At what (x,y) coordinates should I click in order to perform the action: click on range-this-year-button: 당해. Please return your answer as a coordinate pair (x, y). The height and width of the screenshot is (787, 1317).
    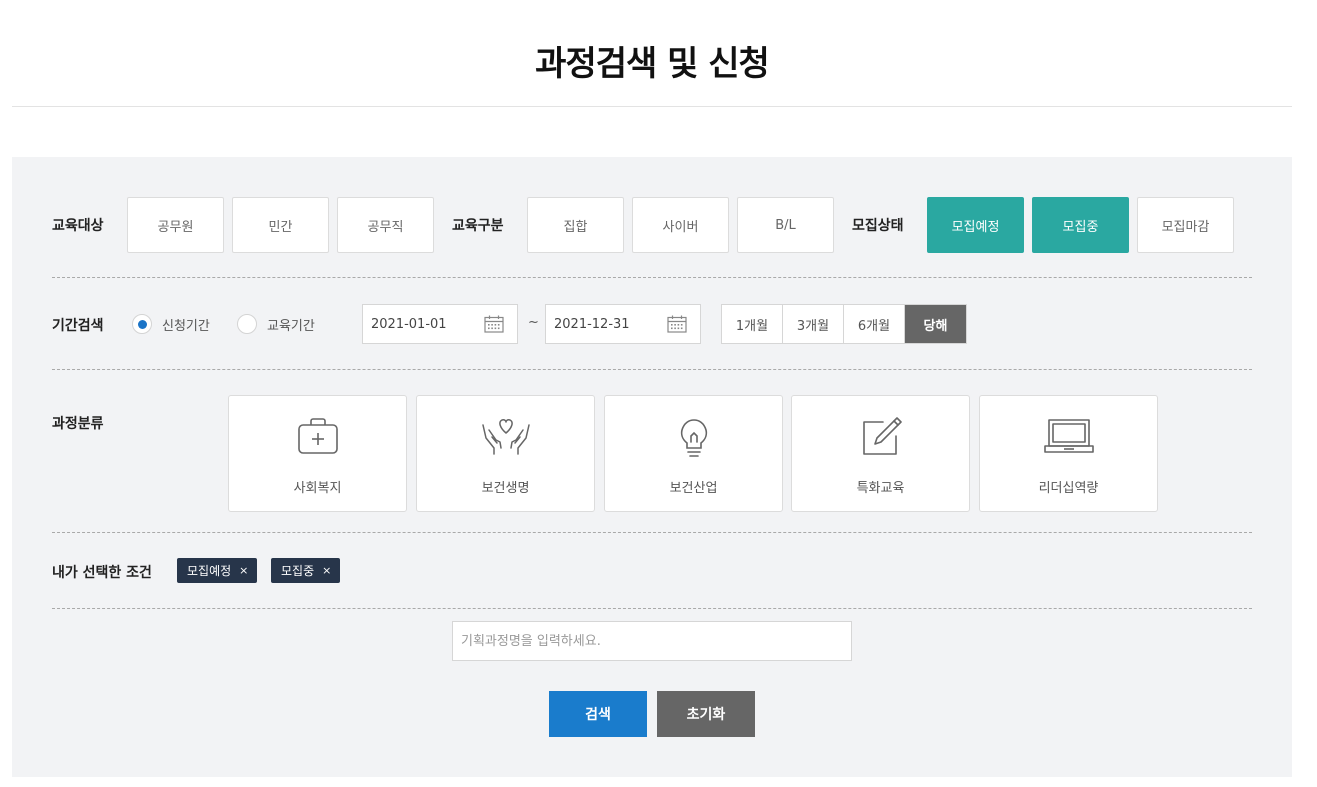
    Looking at the image, I should click on (935, 324).